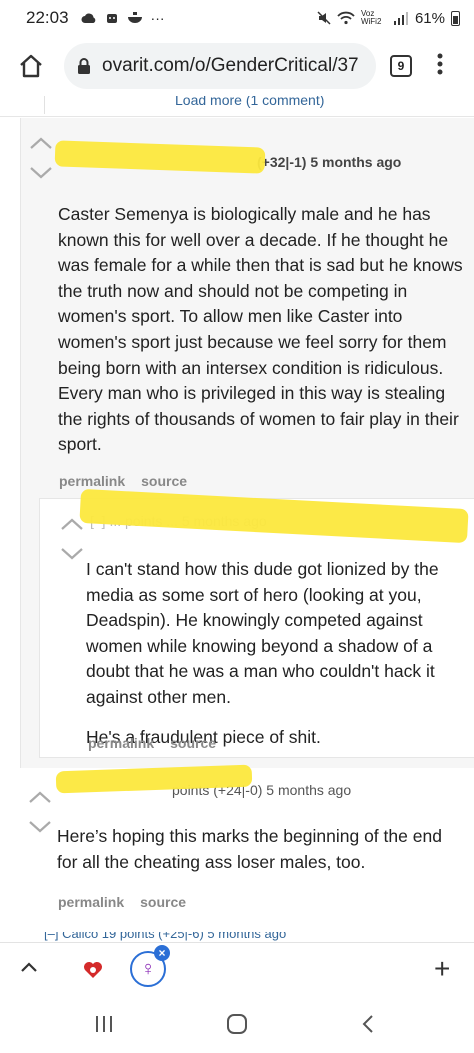 This screenshot has width=474, height=1053. I want to click on close-tab-button: ×, so click(162, 953).